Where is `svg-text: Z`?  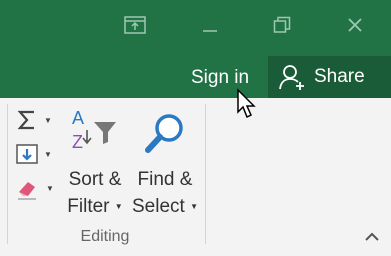 svg-text: Z is located at coordinates (77, 142).